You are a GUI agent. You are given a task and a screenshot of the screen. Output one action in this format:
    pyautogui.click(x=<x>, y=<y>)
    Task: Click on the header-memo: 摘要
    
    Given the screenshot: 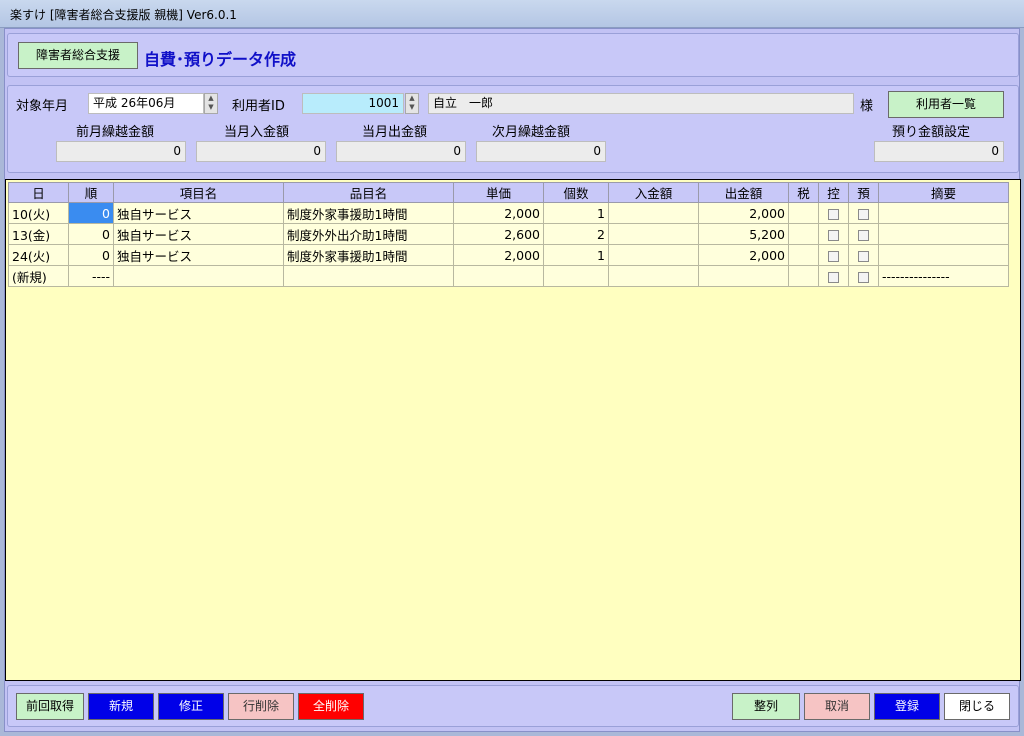 What is the action you would take?
    pyautogui.click(x=943, y=192)
    